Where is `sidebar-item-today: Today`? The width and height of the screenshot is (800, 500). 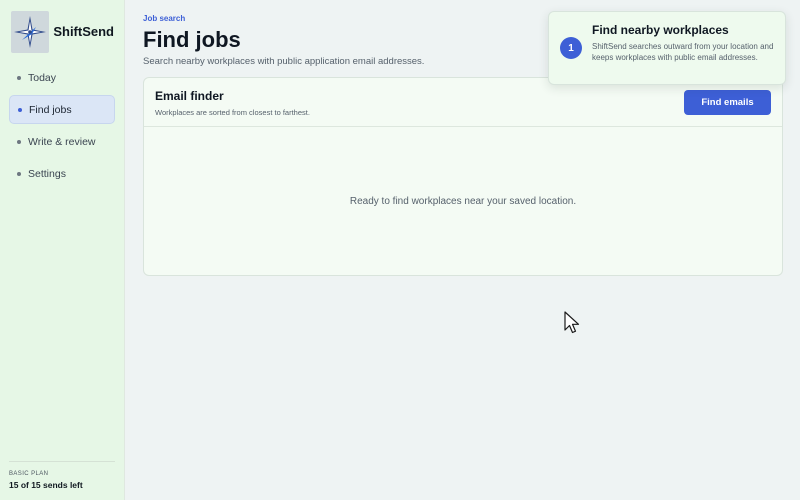 sidebar-item-today: Today is located at coordinates (62, 77).